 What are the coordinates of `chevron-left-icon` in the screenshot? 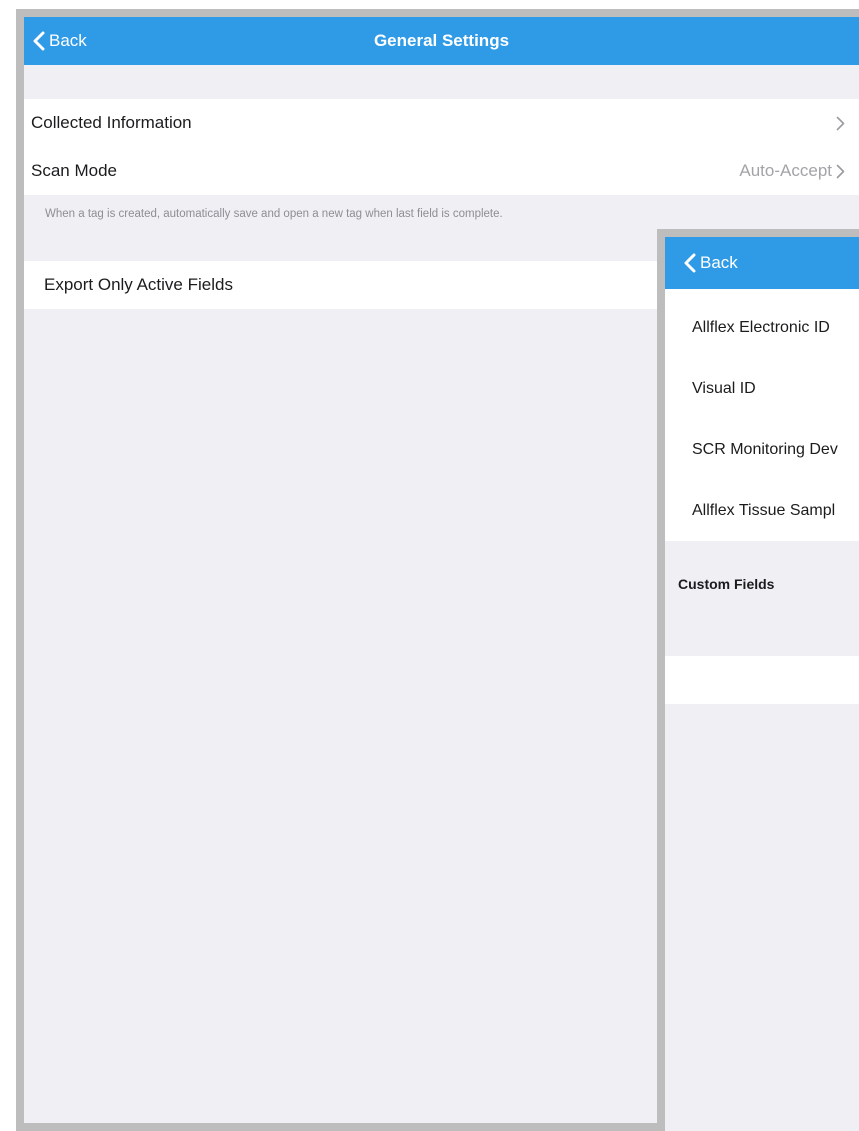 It's located at (690, 263).